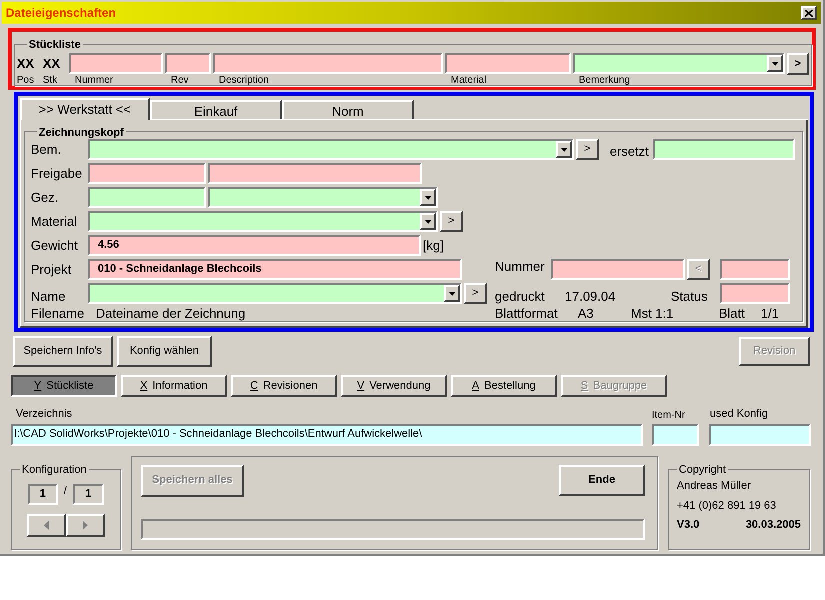 The height and width of the screenshot is (600, 825). I want to click on current-config-field: 1, so click(43, 494).